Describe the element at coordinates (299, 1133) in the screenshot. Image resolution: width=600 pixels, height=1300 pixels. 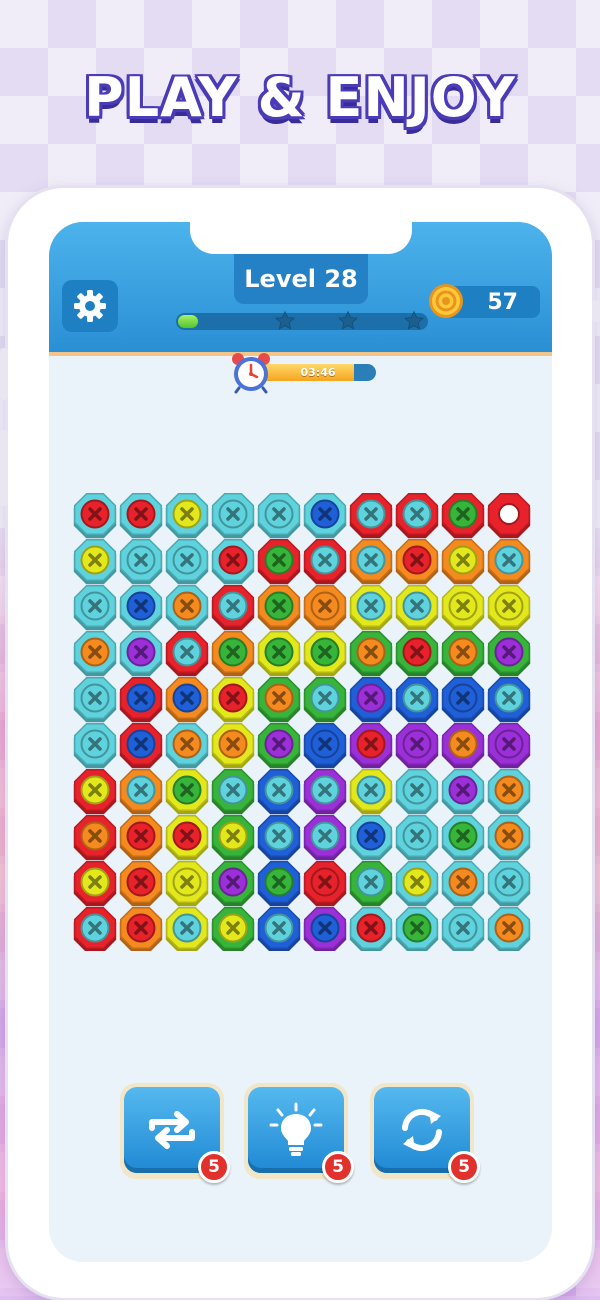
I see `hint-button: 5` at that location.